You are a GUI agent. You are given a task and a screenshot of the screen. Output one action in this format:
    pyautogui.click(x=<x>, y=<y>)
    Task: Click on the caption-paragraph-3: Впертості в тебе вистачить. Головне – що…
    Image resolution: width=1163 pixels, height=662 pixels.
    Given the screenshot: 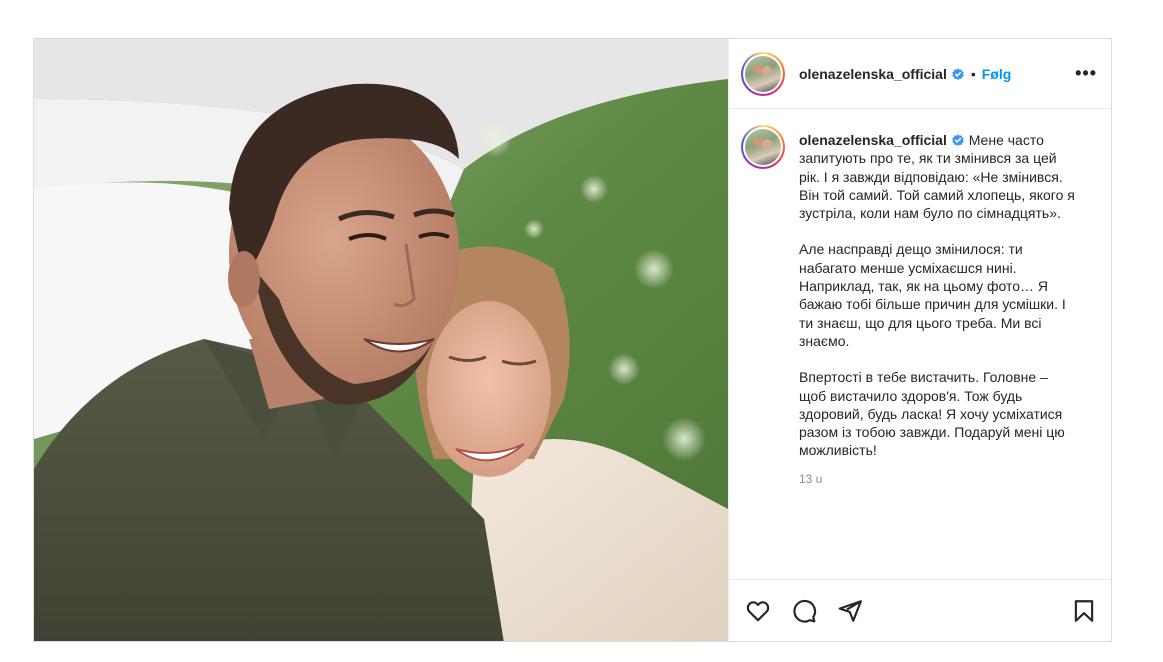 What is the action you would take?
    pyautogui.click(x=932, y=414)
    